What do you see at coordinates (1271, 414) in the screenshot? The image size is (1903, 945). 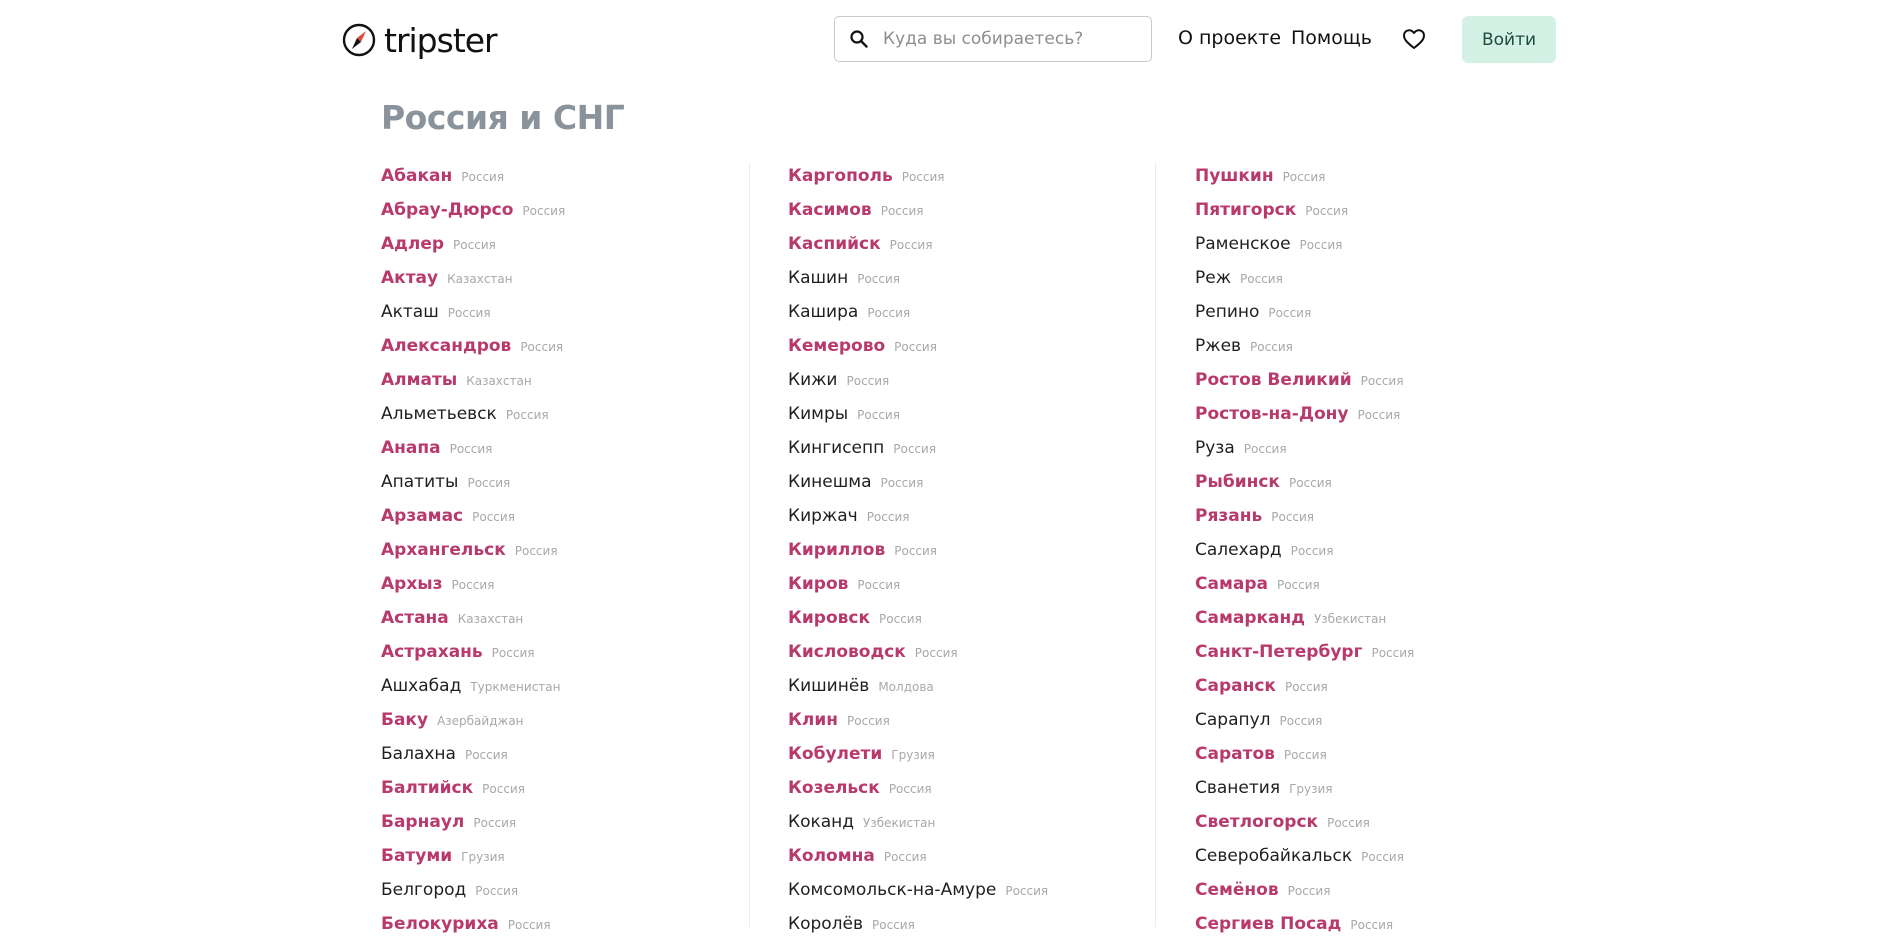 I see `city-link: Ростов-на-Дону` at bounding box center [1271, 414].